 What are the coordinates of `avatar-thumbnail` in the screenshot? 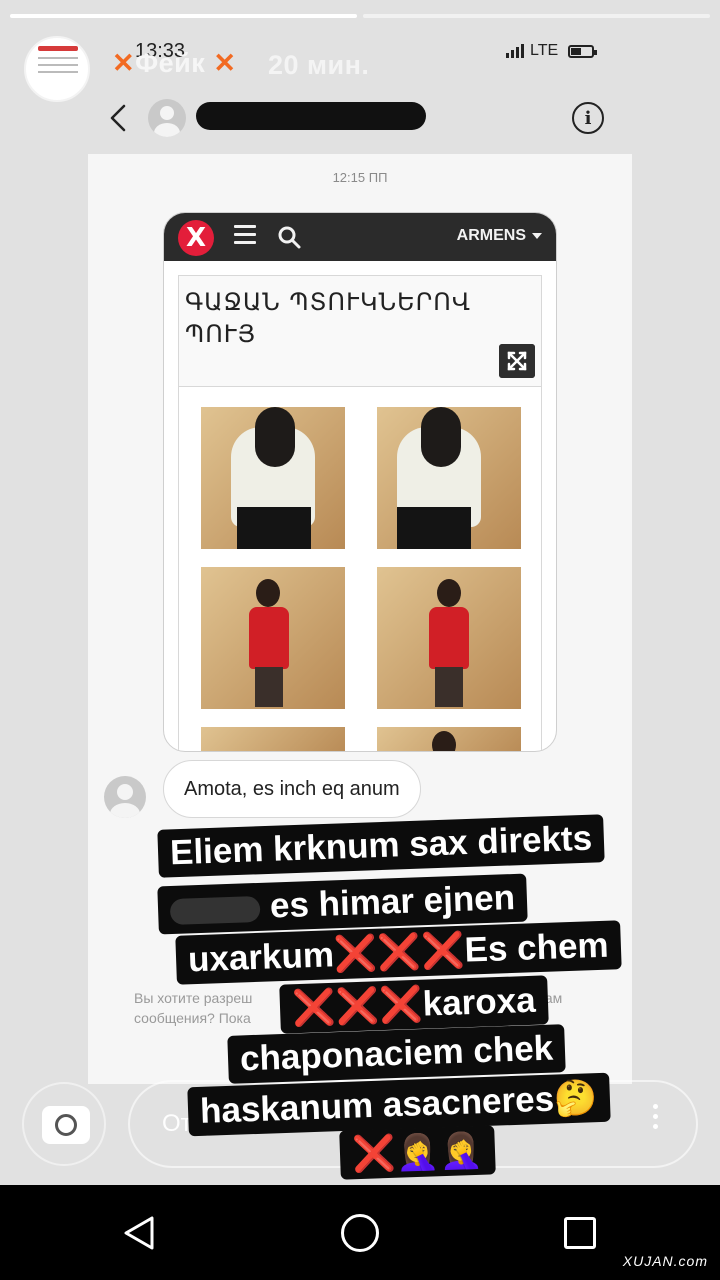 It's located at (58, 70).